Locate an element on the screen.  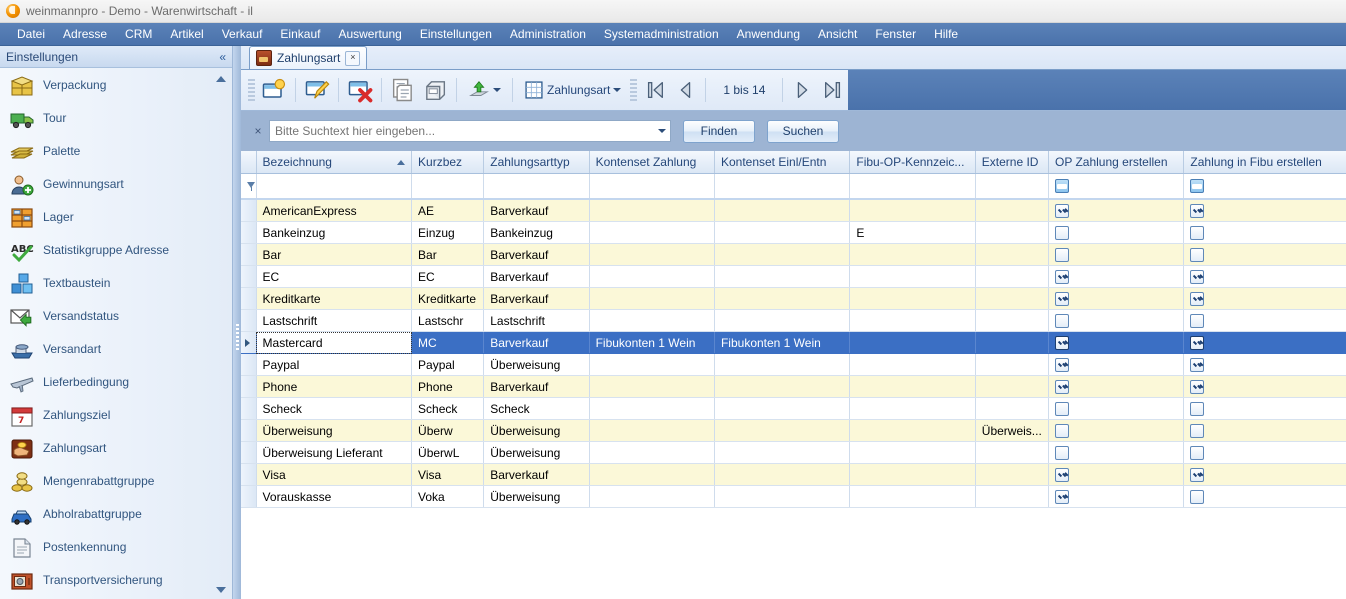
menu-item-datei: Datei is located at coordinates (31, 34).